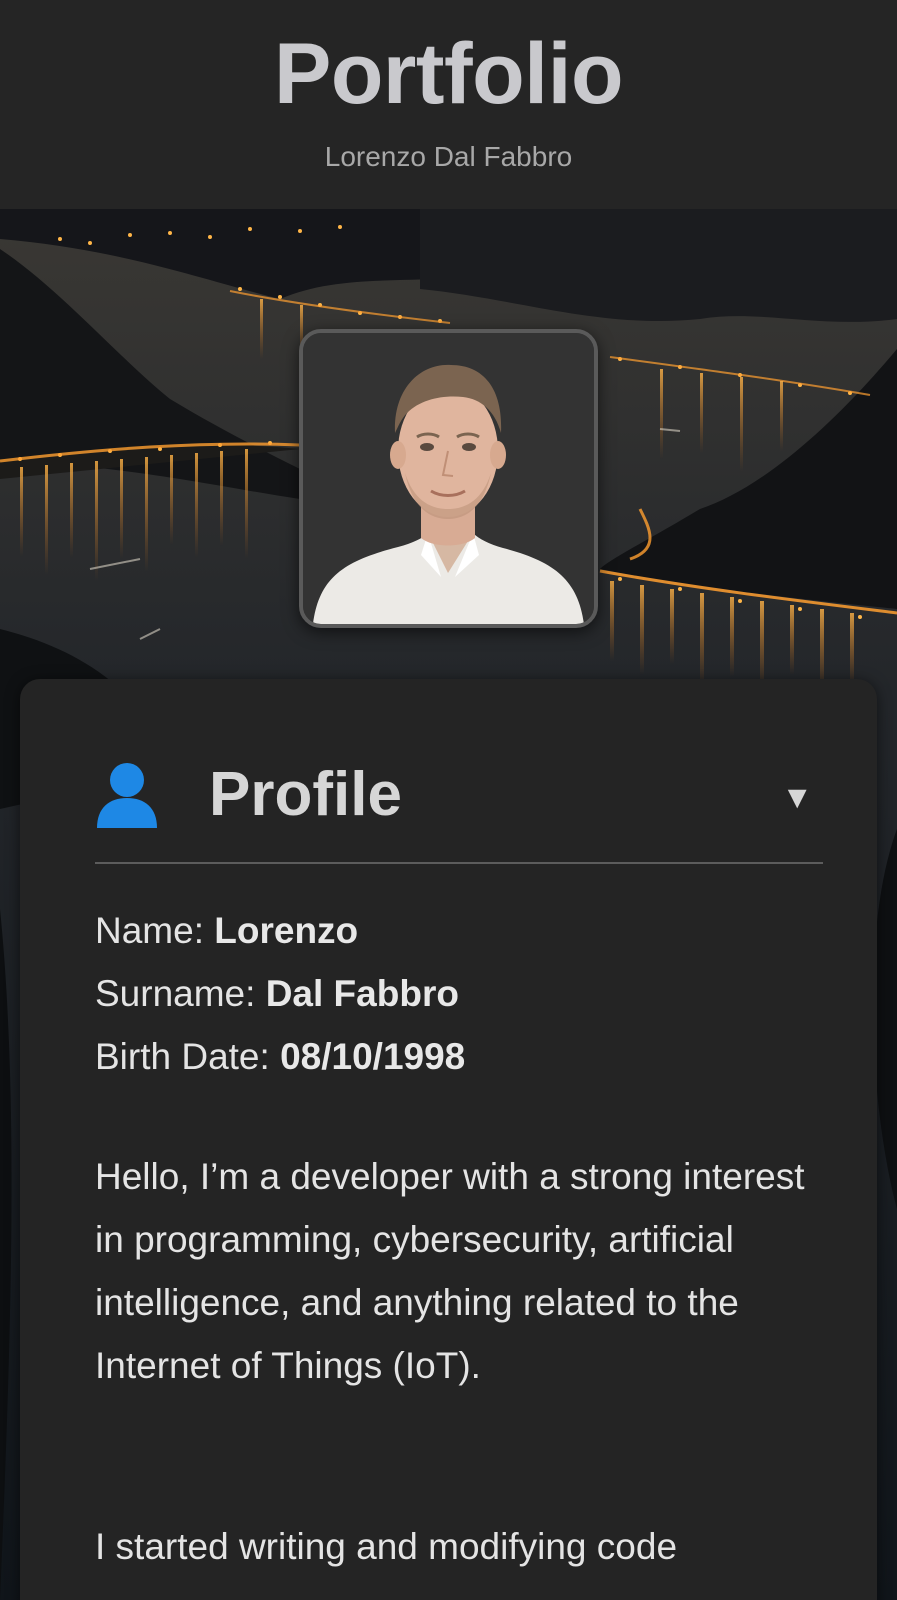 Image resolution: width=897 pixels, height=1600 pixels. Describe the element at coordinates (459, 801) in the screenshot. I see `profile-section-toggle: Profile ▼` at that location.